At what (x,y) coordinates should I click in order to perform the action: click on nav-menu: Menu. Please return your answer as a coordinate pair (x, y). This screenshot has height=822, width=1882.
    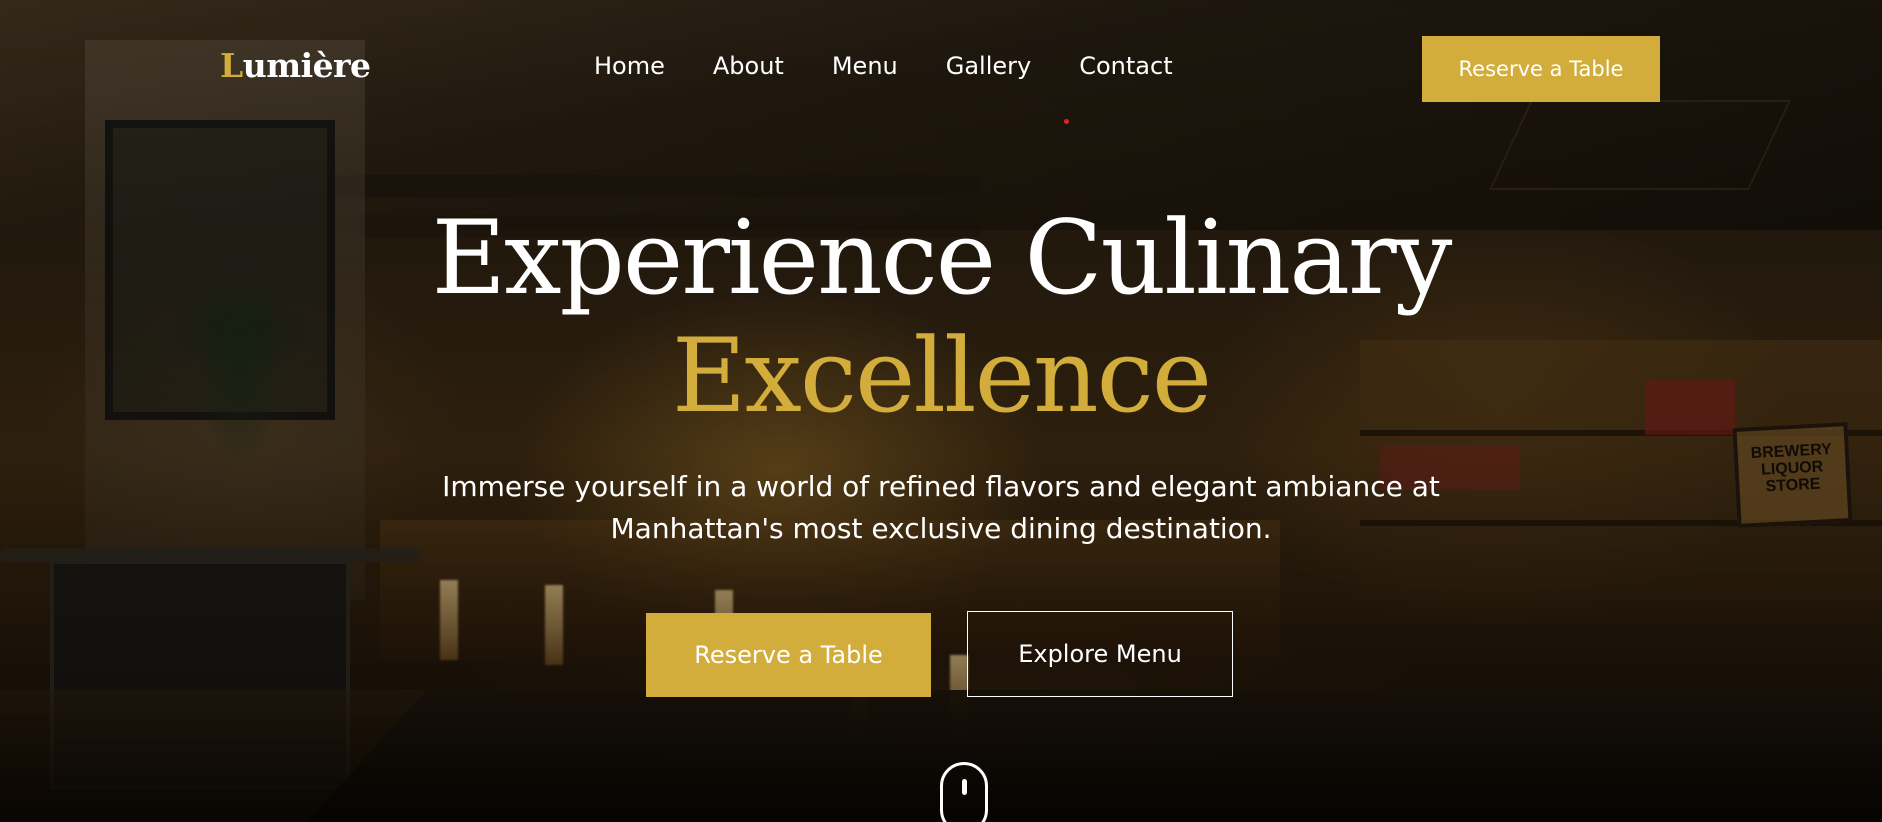
    Looking at the image, I should click on (865, 66).